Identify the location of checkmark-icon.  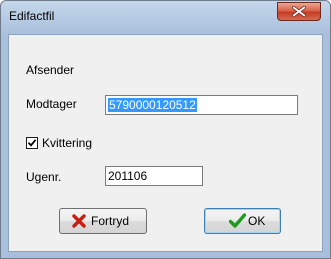
(32, 143).